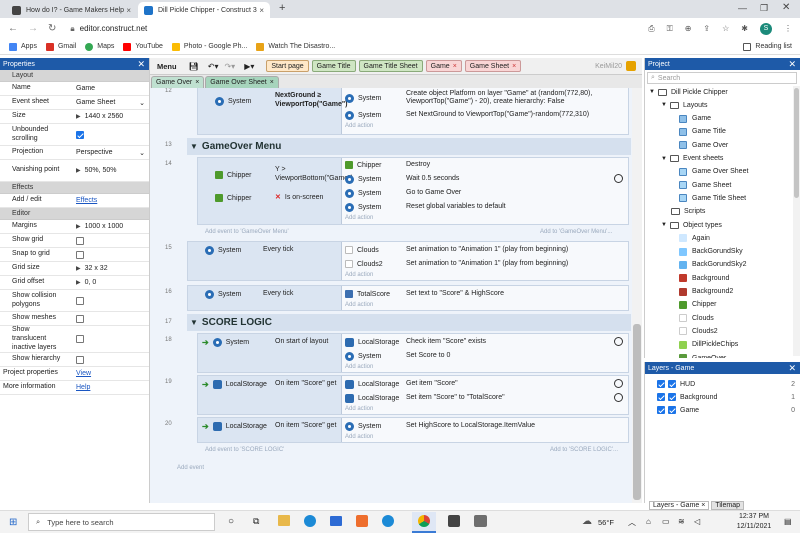  Describe the element at coordinates (249, 66) in the screenshot. I see `play-icon: ▶▾` at that location.